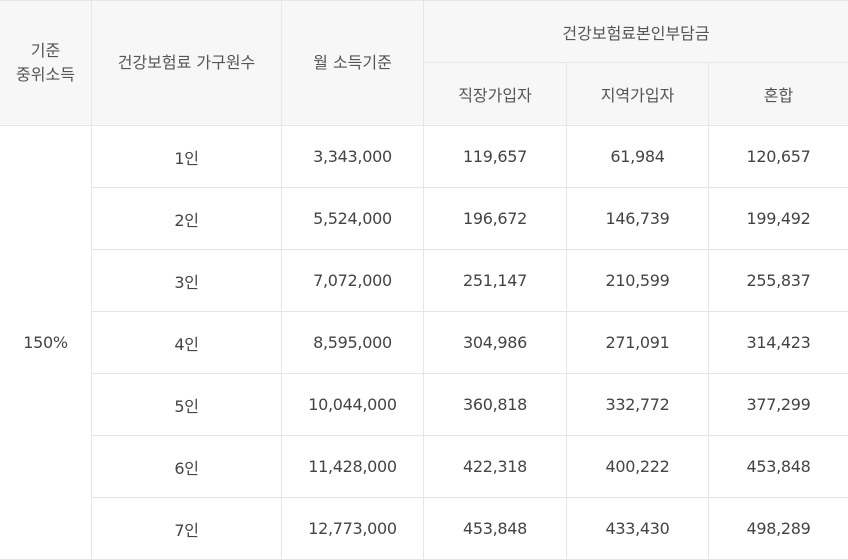  What do you see at coordinates (187, 219) in the screenshot?
I see `household-cell: 2인` at bounding box center [187, 219].